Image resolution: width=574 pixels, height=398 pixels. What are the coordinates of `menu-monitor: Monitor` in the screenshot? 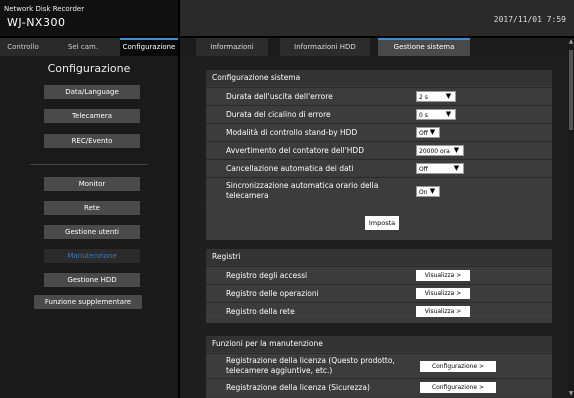 It's located at (92, 184).